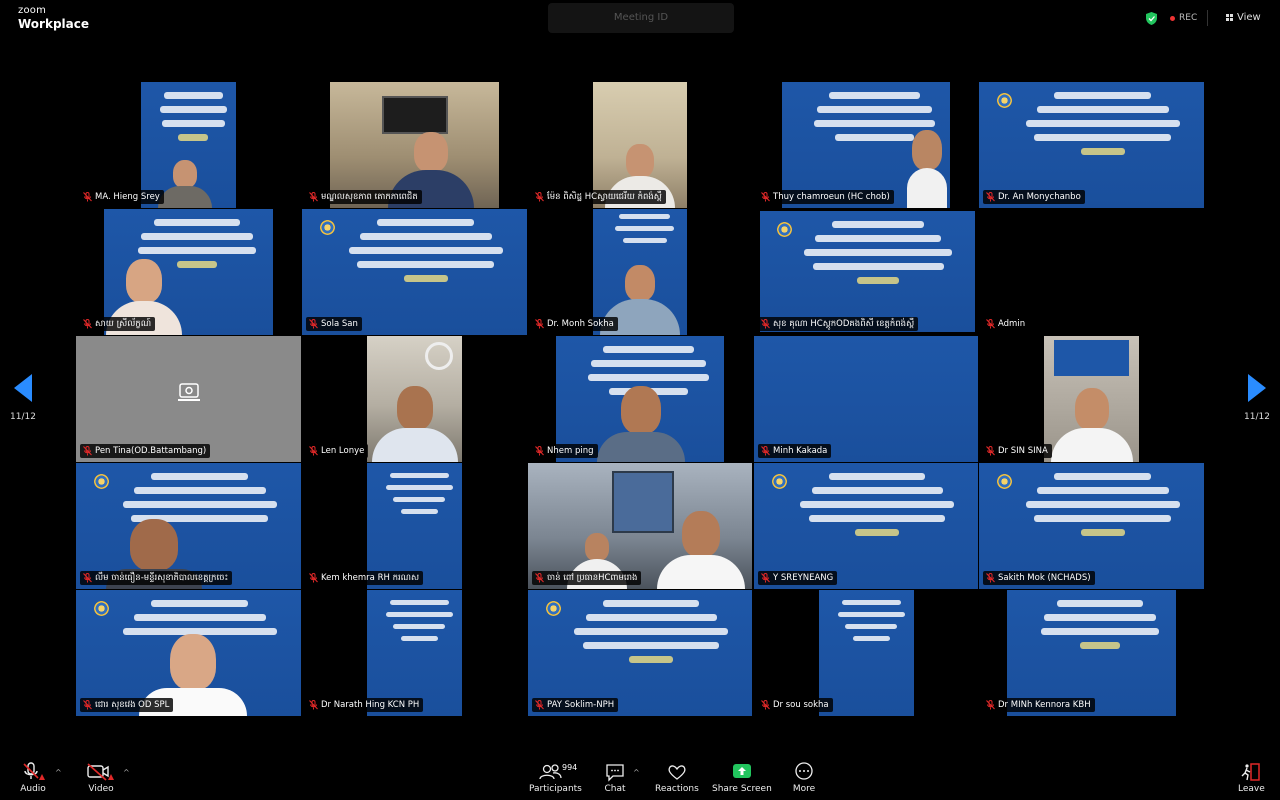 This screenshot has height=800, width=1280. Describe the element at coordinates (101, 778) in the screenshot. I see `video-button: Video` at that location.